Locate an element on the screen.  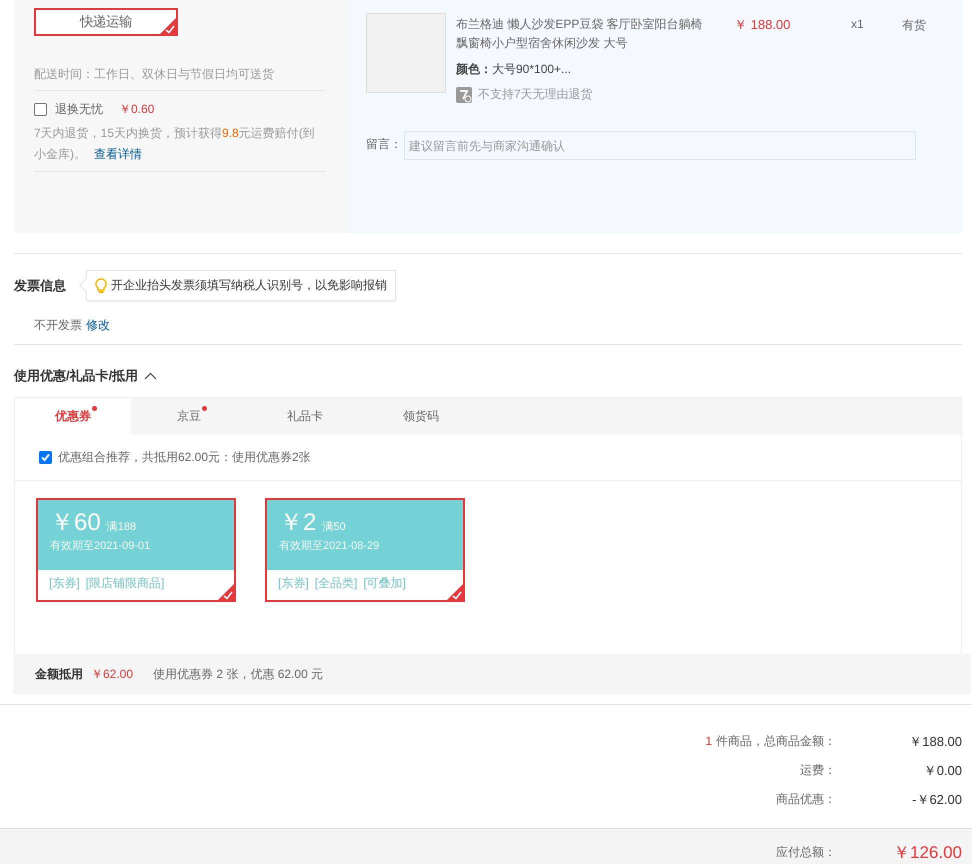
total-label: 运费： is located at coordinates (818, 770).